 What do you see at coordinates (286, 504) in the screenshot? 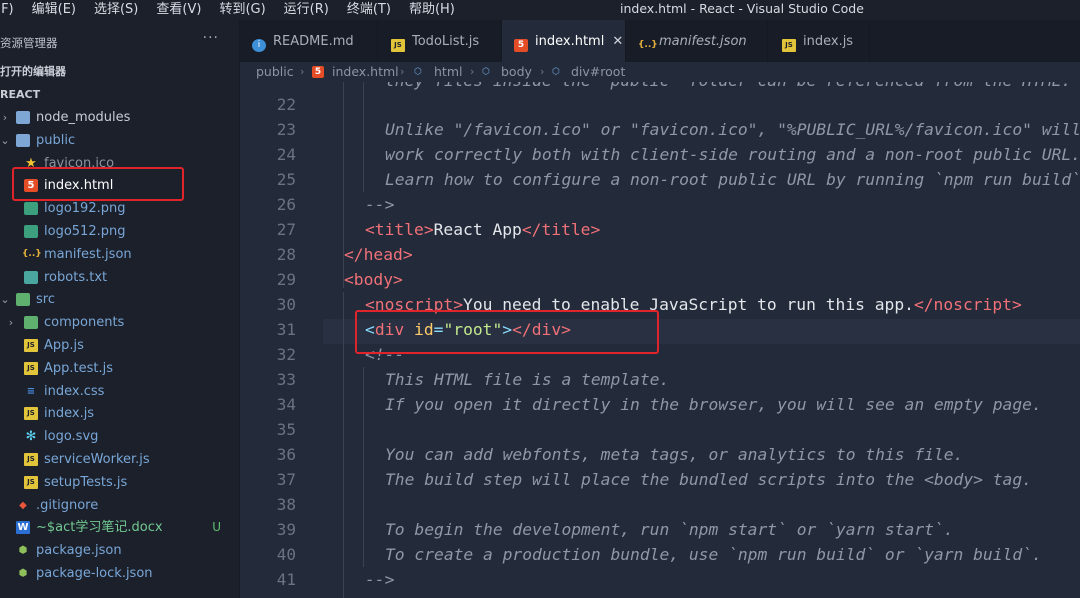
I see `line-number: 38` at bounding box center [286, 504].